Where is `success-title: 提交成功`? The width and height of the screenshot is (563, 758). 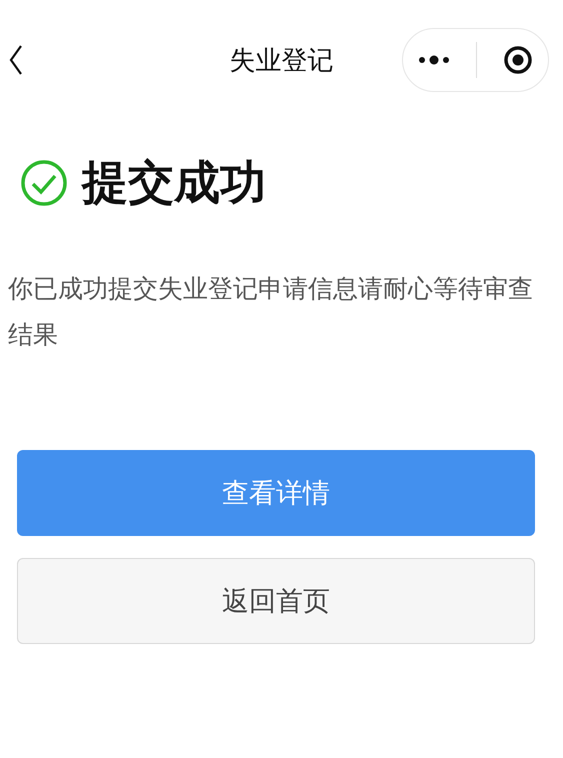
success-title: 提交成功 is located at coordinates (174, 182).